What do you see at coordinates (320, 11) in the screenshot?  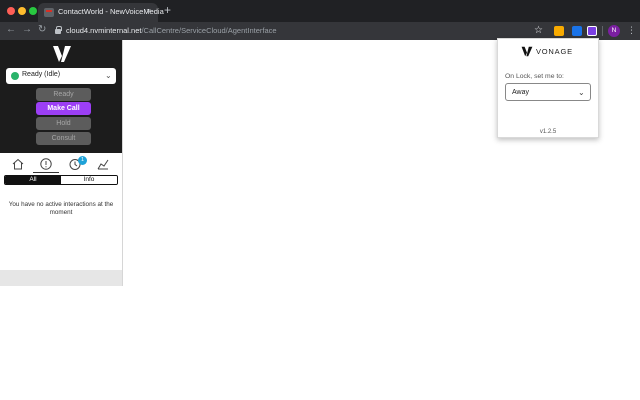 I see `browser-tab-bar: ContactWorld - NewVoiceMedia × +` at bounding box center [320, 11].